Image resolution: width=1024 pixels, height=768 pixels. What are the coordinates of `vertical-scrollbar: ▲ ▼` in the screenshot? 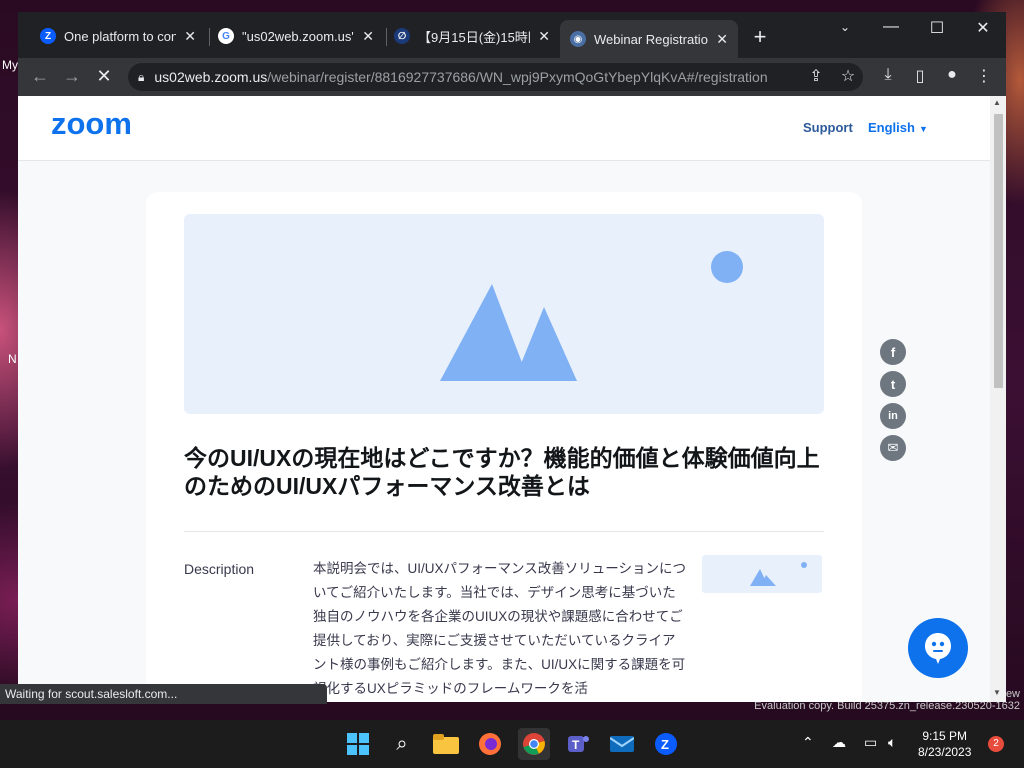 It's located at (998, 399).